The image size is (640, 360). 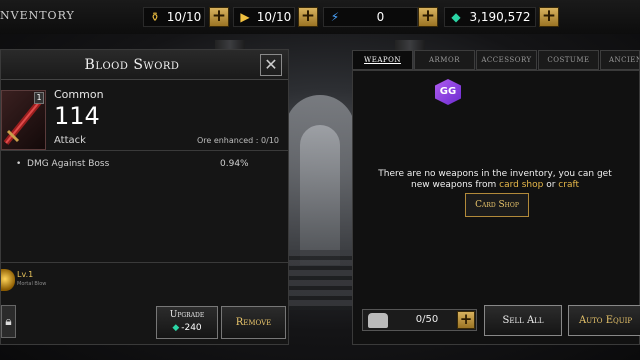 I want to click on item-name: Blood Sword, so click(x=132, y=65).